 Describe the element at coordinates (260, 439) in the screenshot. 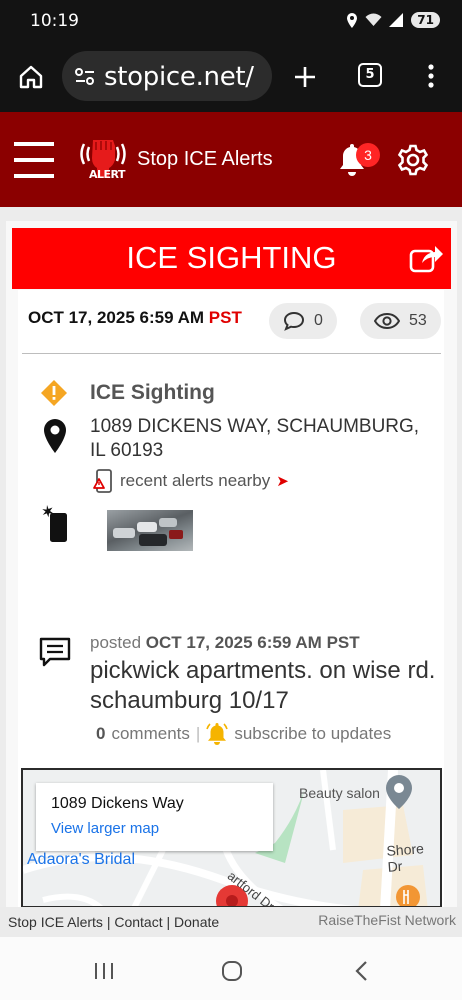

I see `address: 1089 DICKENS WAY, SCHAUMBURG, IL 60193` at that location.